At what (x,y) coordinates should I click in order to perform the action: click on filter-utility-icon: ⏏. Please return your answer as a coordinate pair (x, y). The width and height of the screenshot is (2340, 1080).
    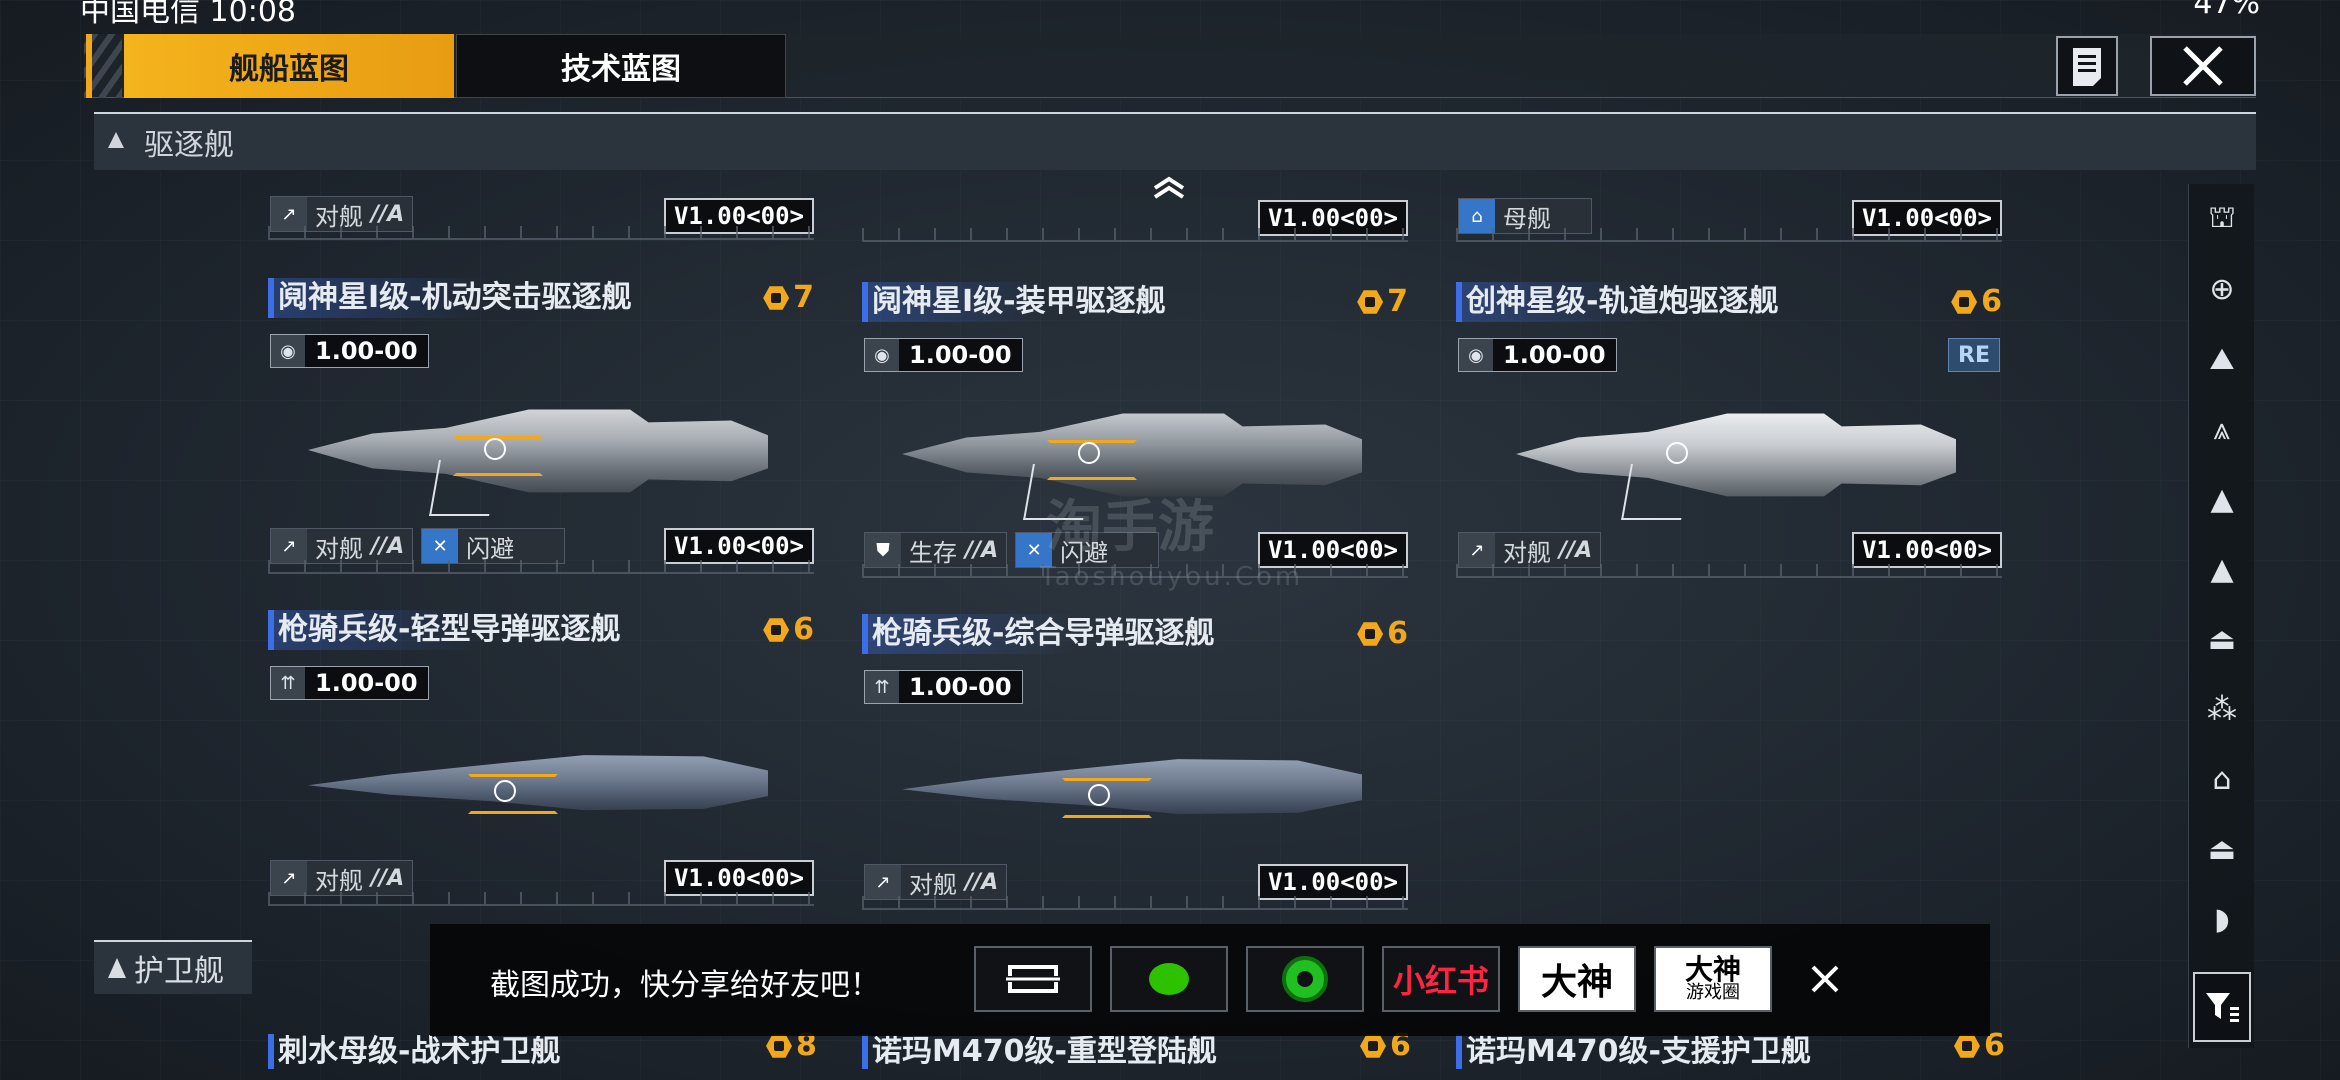
    Looking at the image, I should click on (2222, 849).